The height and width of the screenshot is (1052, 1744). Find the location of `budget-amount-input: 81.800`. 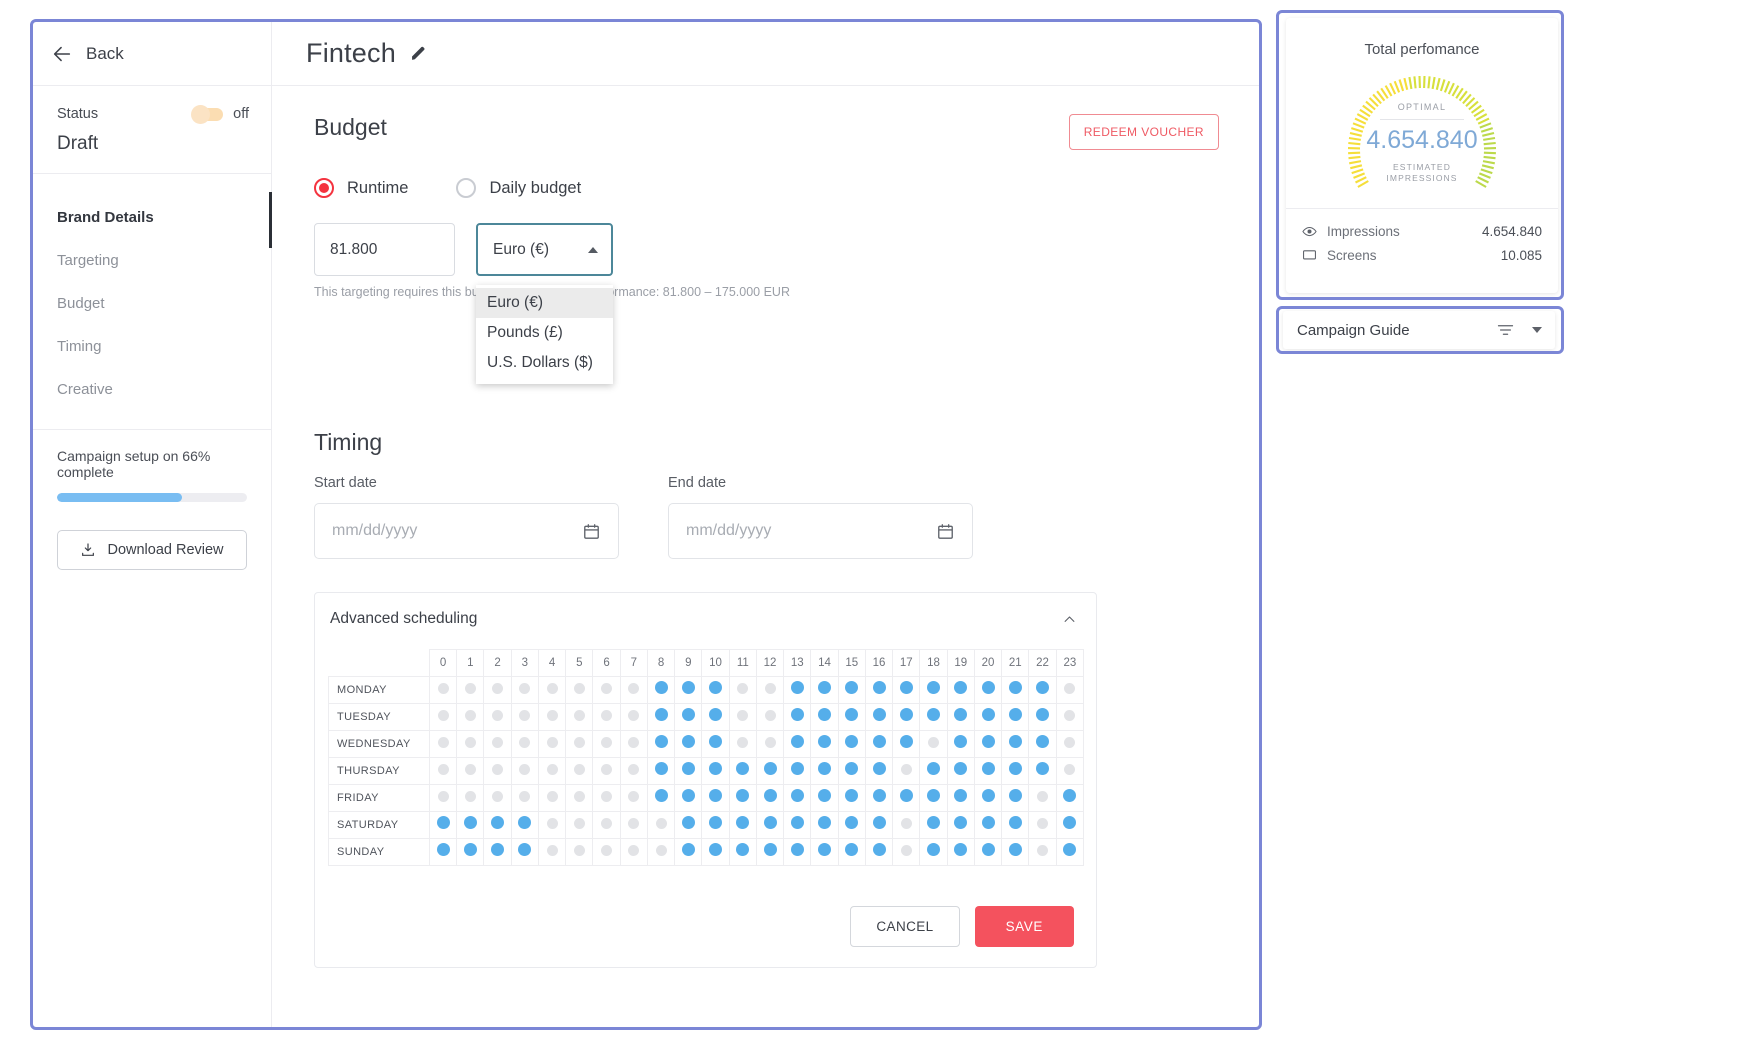

budget-amount-input: 81.800 is located at coordinates (384, 249).